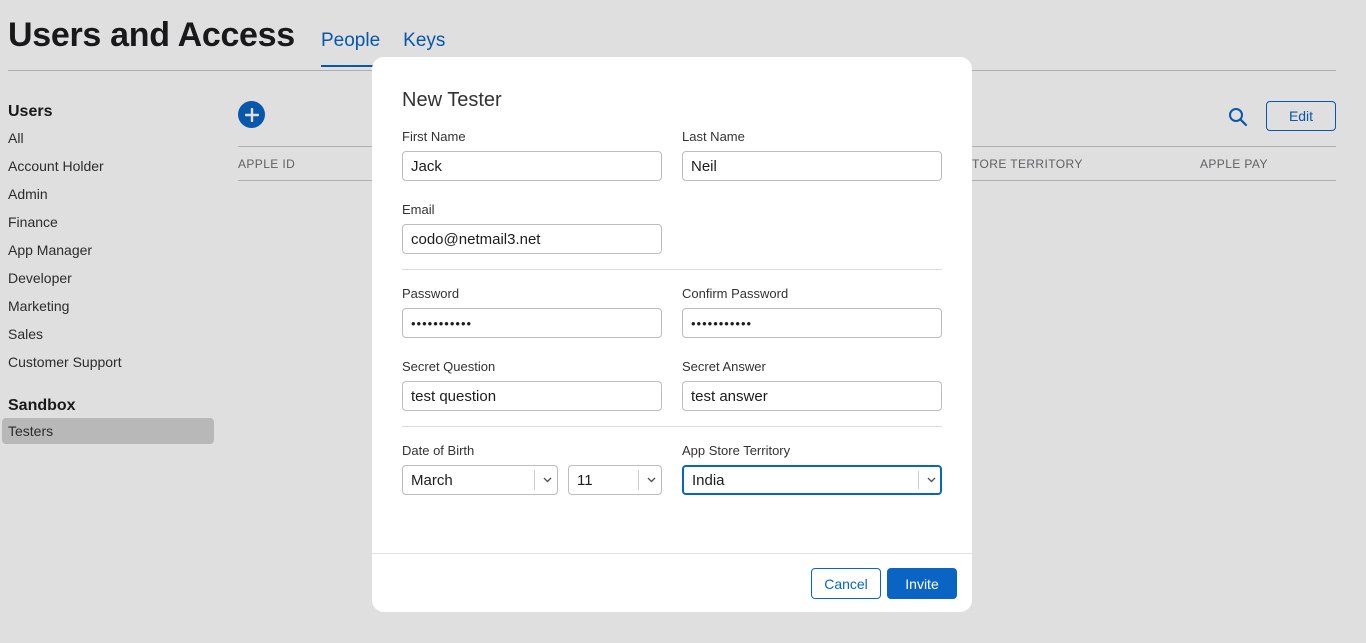 The width and height of the screenshot is (1366, 643). I want to click on app-store-territory-select: India, so click(812, 480).